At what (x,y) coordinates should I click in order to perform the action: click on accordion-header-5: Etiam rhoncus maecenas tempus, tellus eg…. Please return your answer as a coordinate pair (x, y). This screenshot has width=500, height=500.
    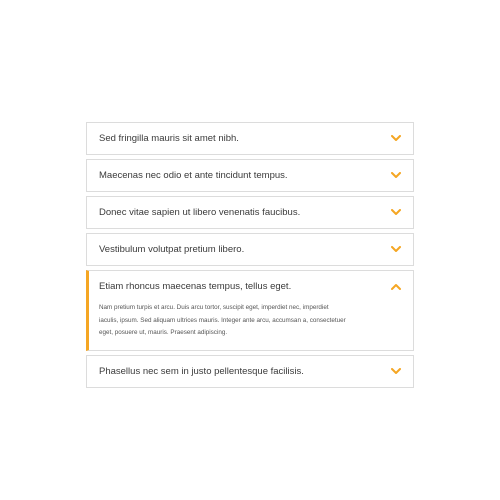
    Looking at the image, I should click on (251, 286).